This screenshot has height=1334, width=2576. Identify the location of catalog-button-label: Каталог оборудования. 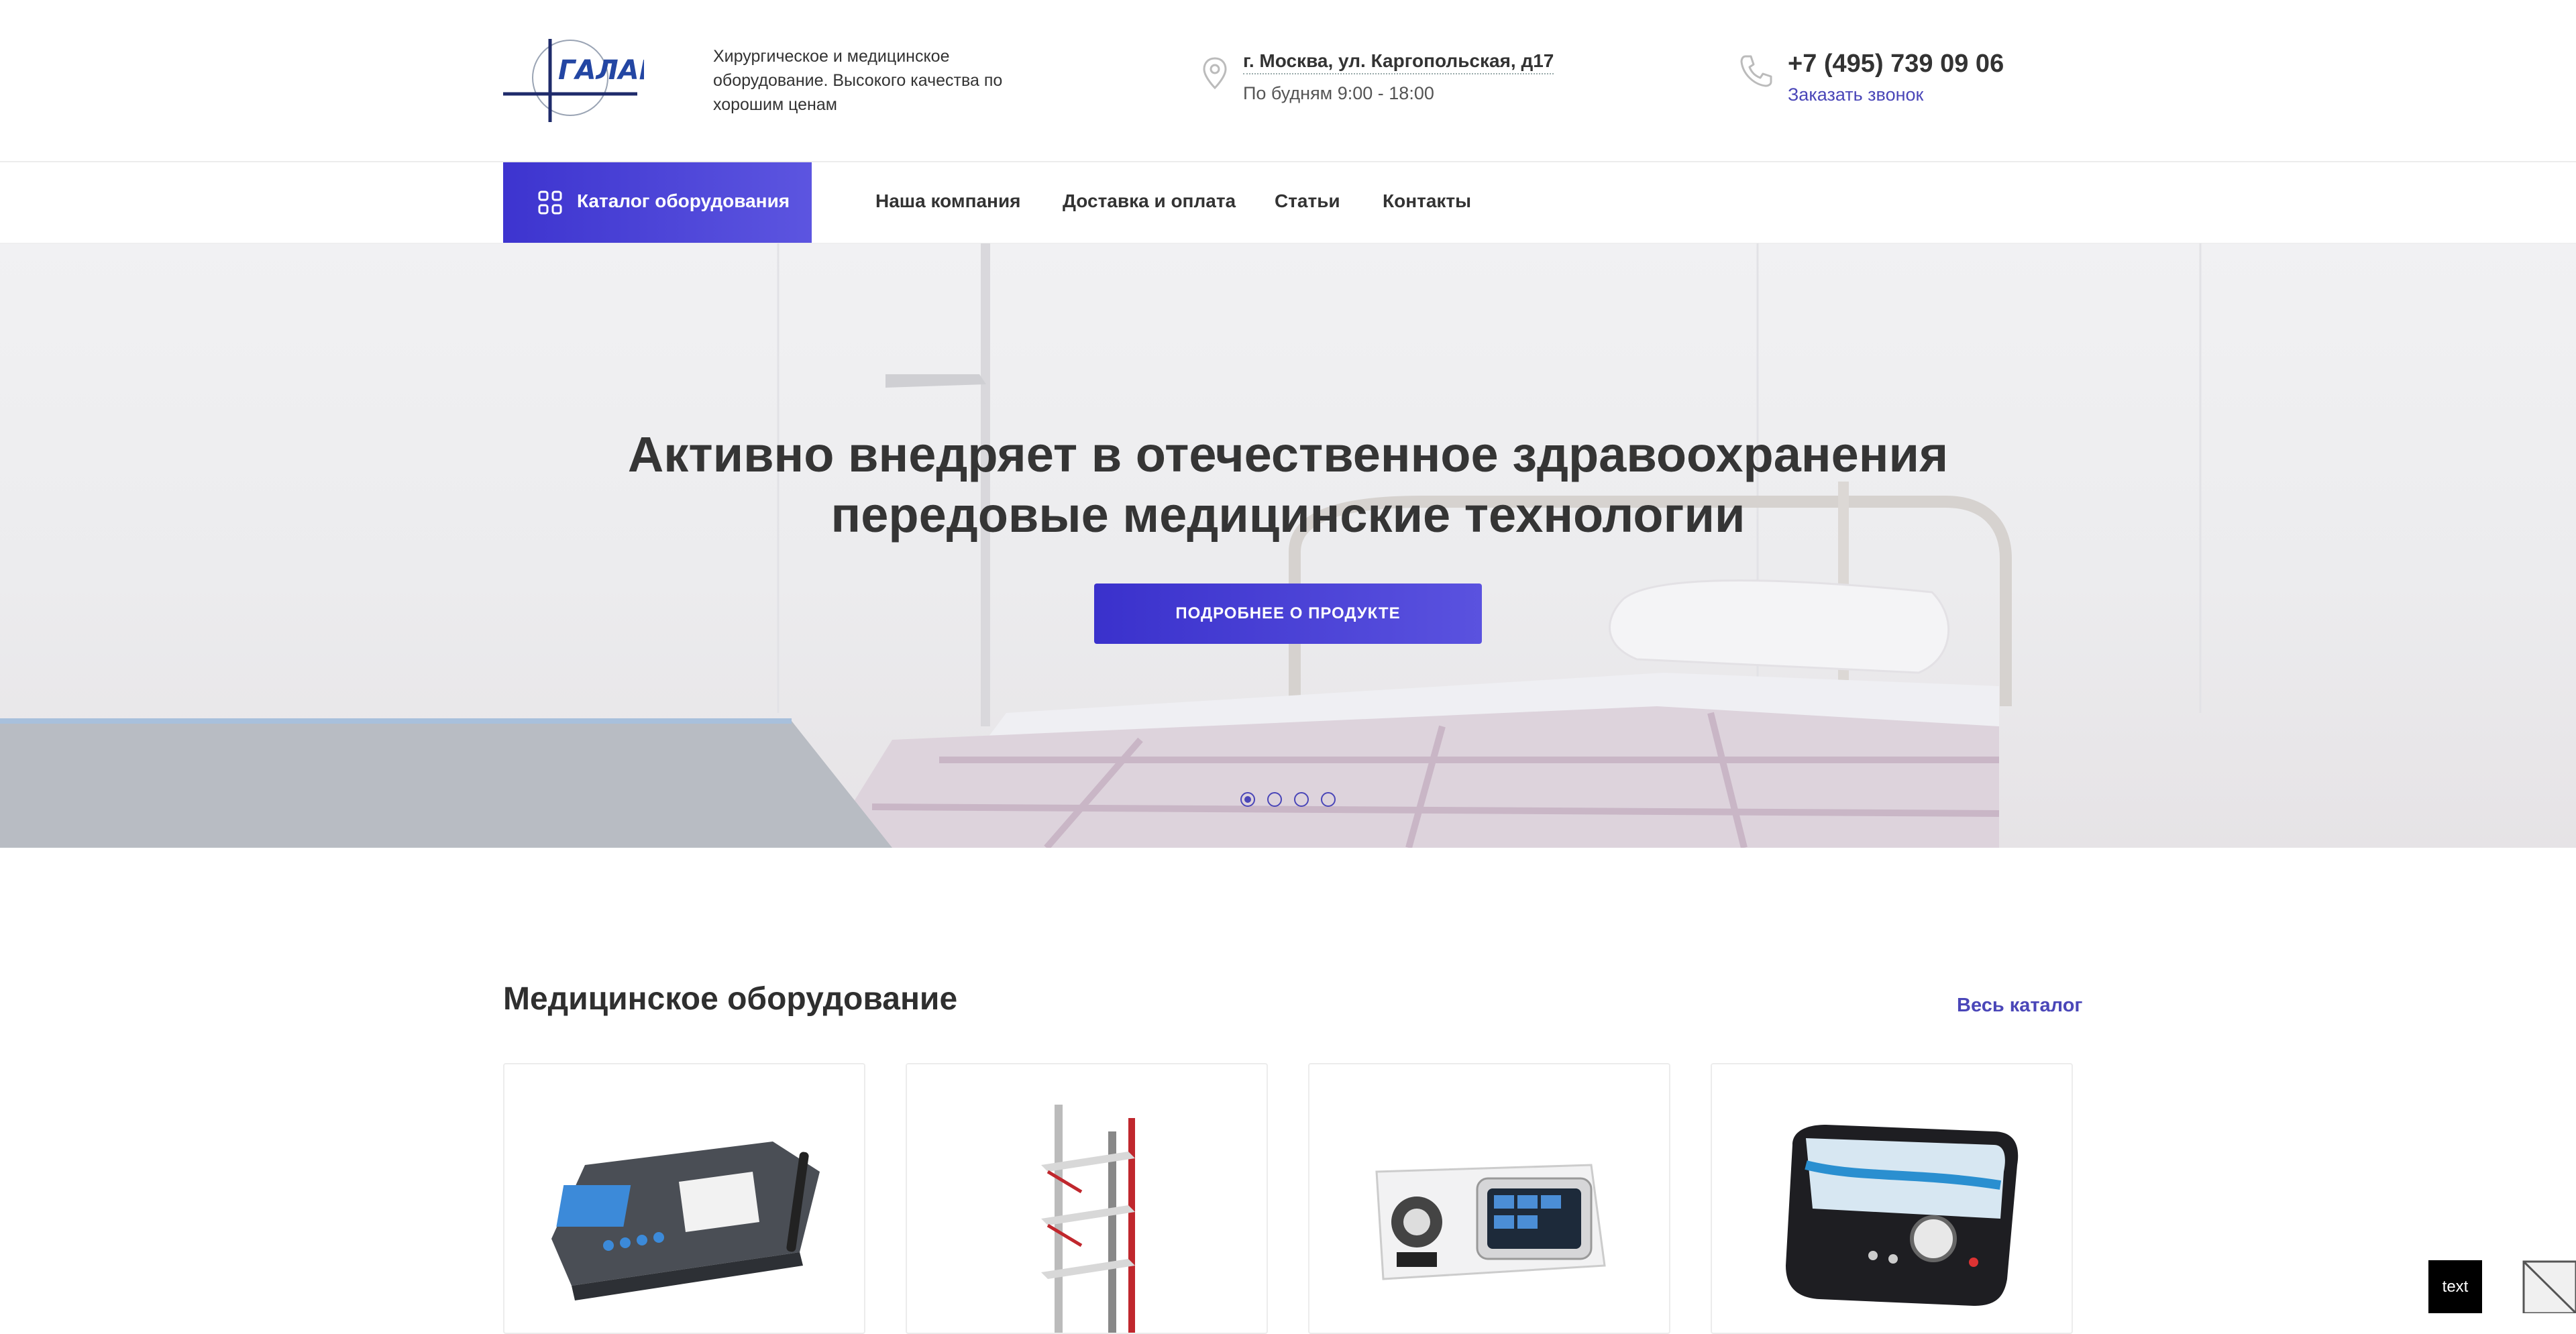
(683, 200).